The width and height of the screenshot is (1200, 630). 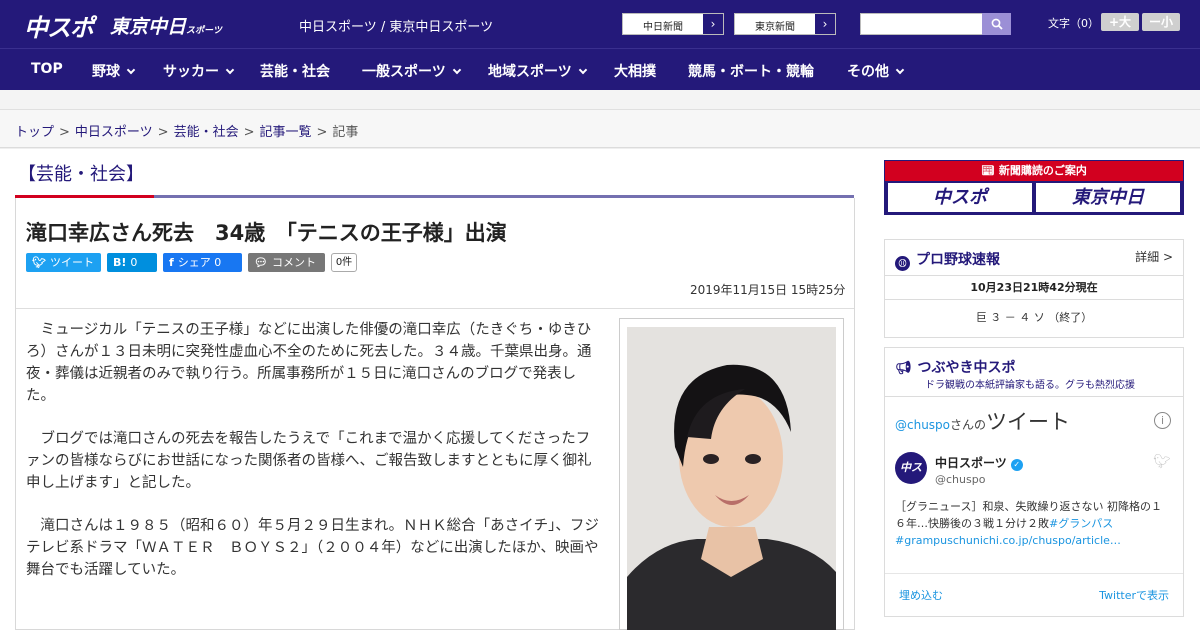 What do you see at coordinates (204, 31) in the screenshot?
I see `tokyo-logo-suffix: スポーツ` at bounding box center [204, 31].